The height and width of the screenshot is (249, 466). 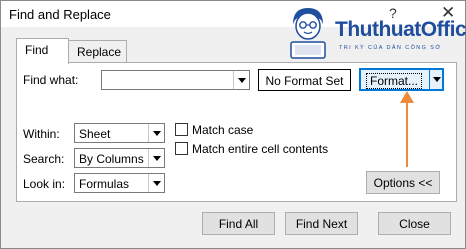 I want to click on within-label: Within:, so click(x=41, y=134).